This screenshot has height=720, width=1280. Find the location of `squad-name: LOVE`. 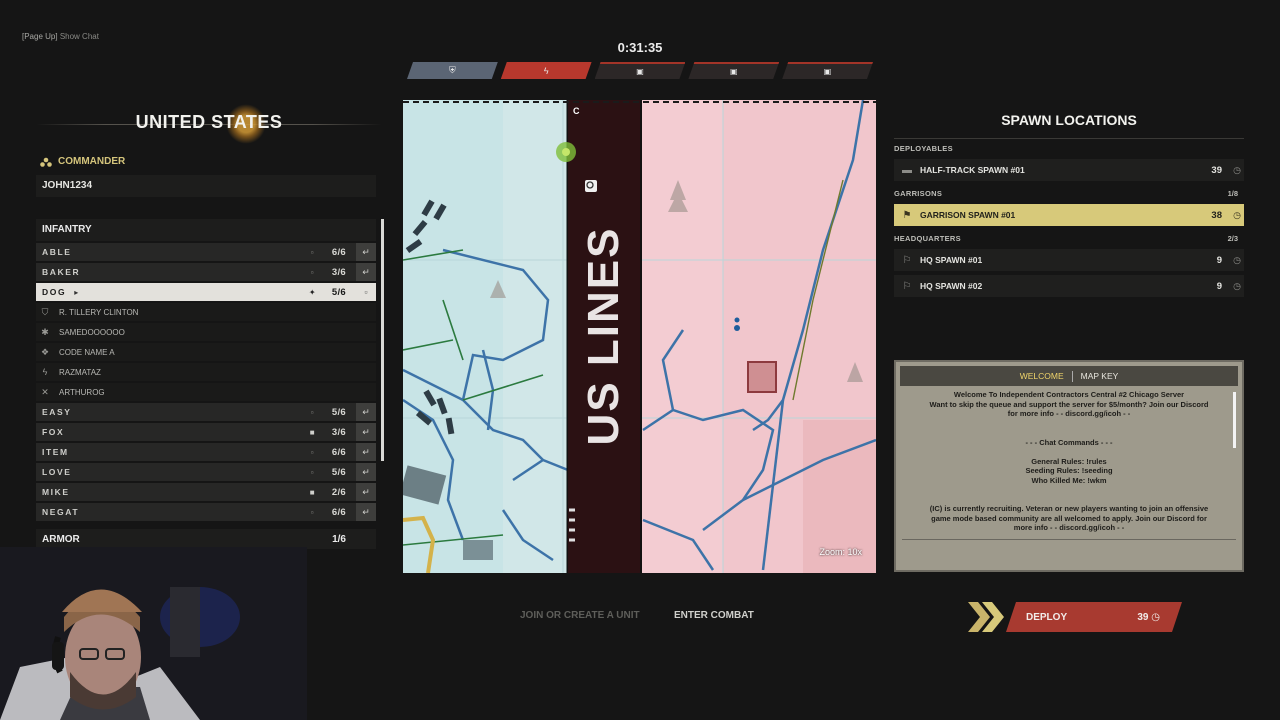

squad-name: LOVE is located at coordinates (57, 472).